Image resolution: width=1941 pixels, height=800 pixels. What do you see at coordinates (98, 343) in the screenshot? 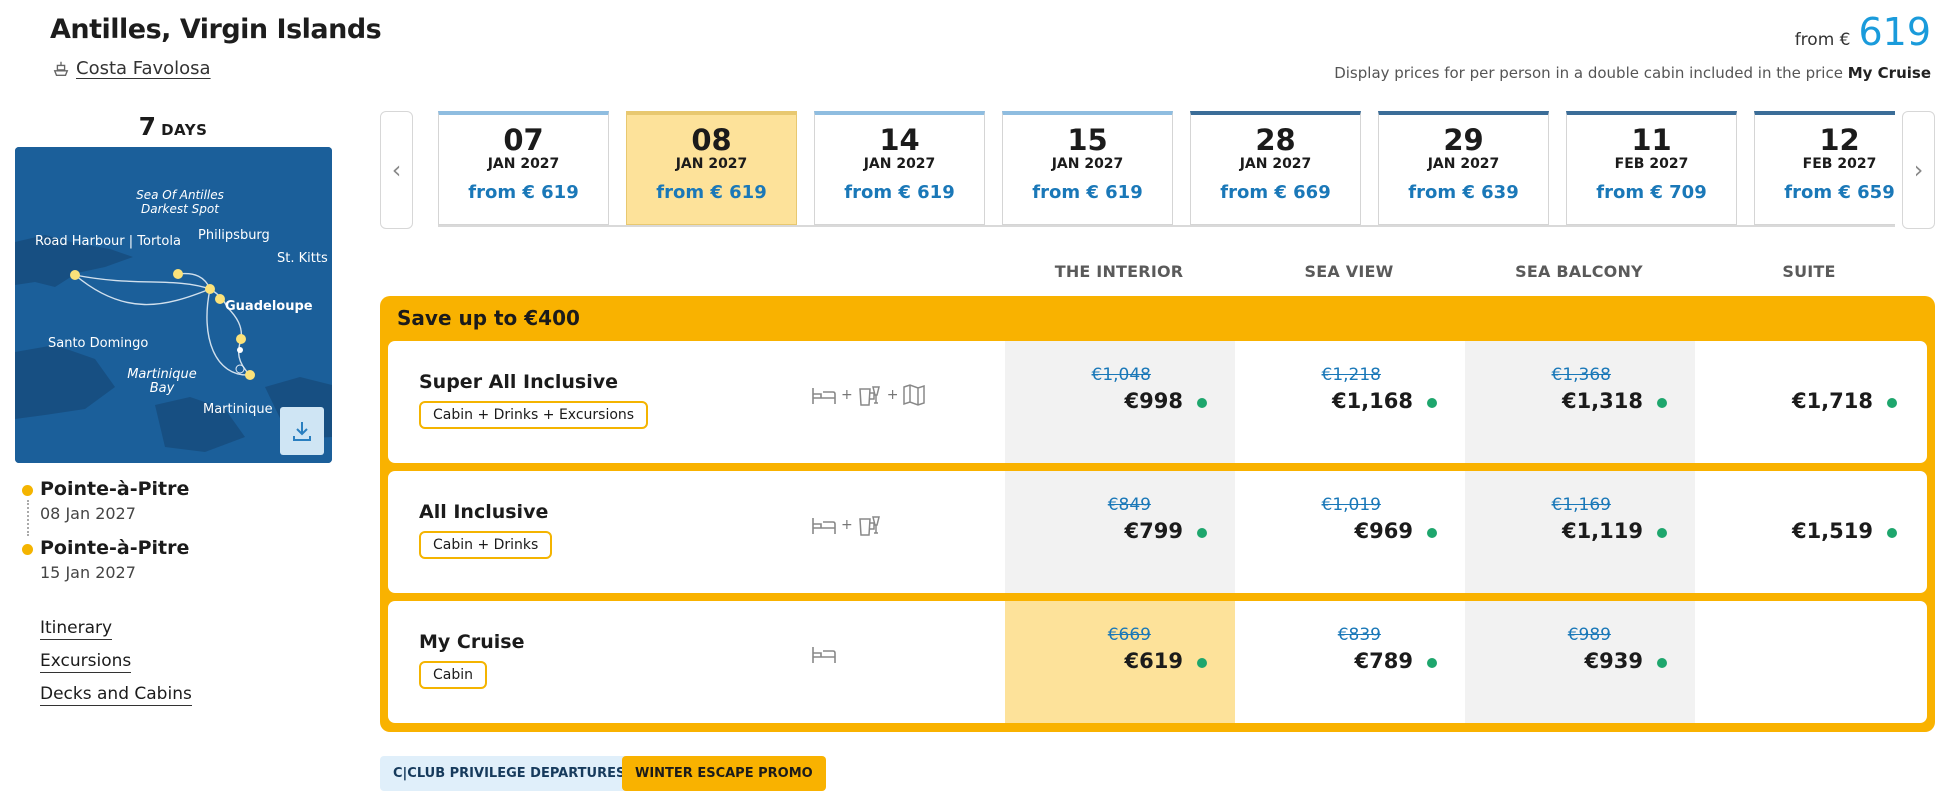
I see `map-label-santo-domingo: Santo Domingo` at bounding box center [98, 343].